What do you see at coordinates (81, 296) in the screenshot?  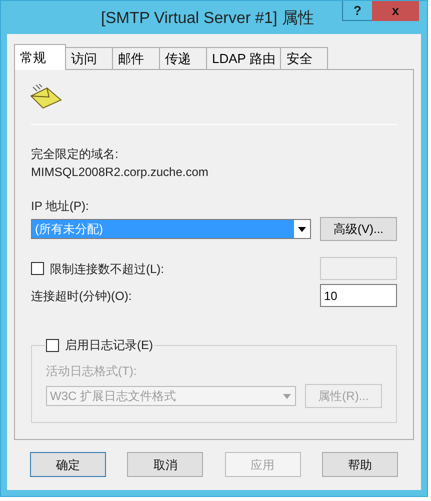 I see `field-label: 连接超时(分钟)(O):` at bounding box center [81, 296].